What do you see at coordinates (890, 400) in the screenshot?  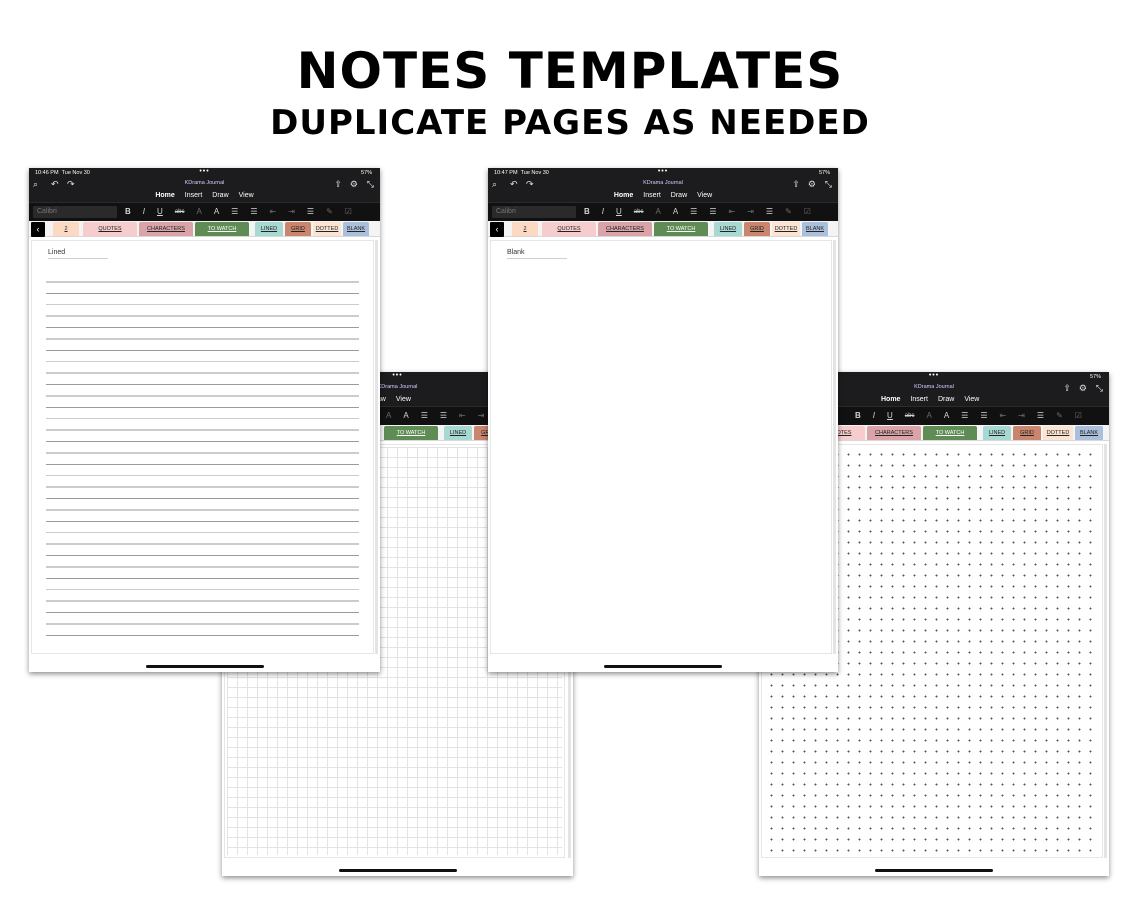 I see `tab-home: Home` at bounding box center [890, 400].